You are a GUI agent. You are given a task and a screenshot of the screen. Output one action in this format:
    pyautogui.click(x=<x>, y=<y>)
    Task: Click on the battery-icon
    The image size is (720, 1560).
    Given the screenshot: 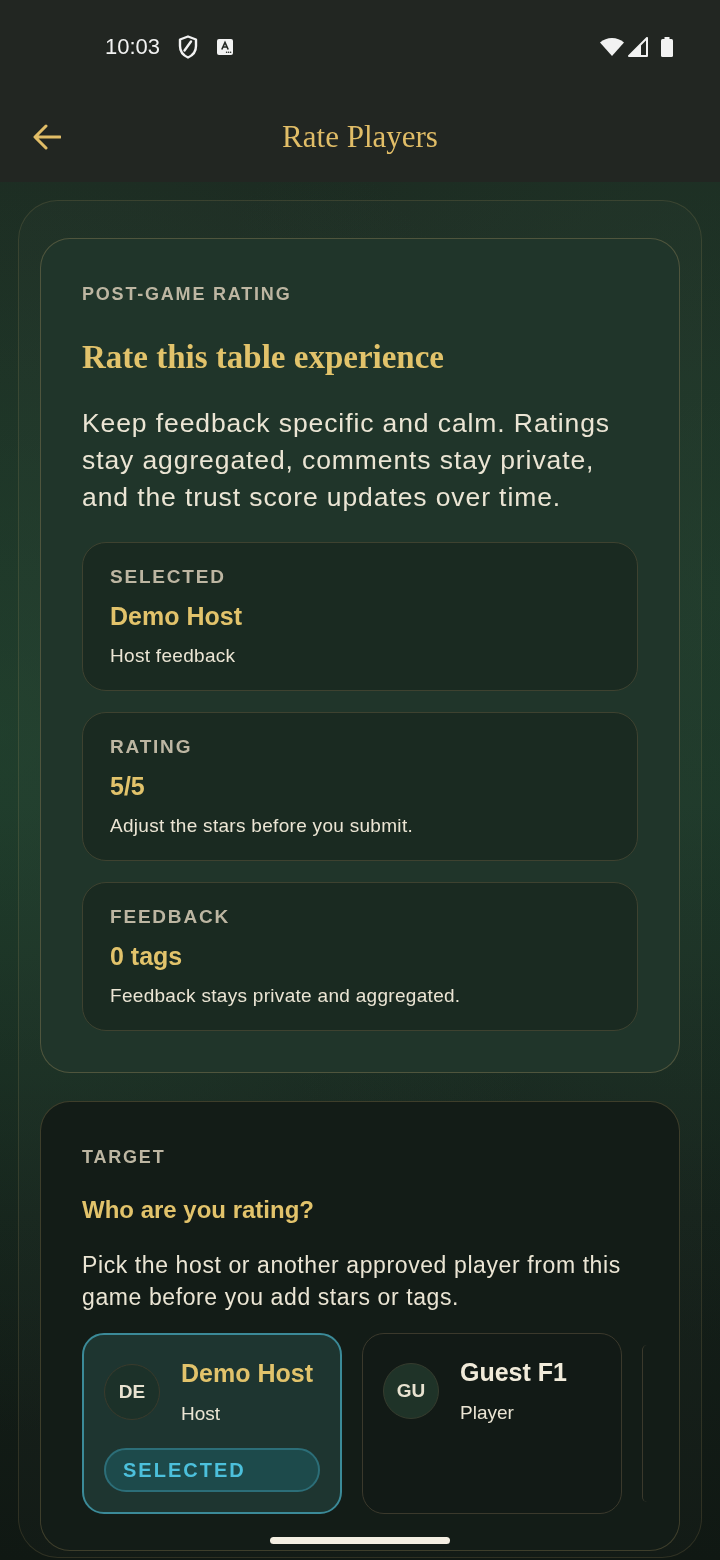 What is the action you would take?
    pyautogui.click(x=667, y=47)
    